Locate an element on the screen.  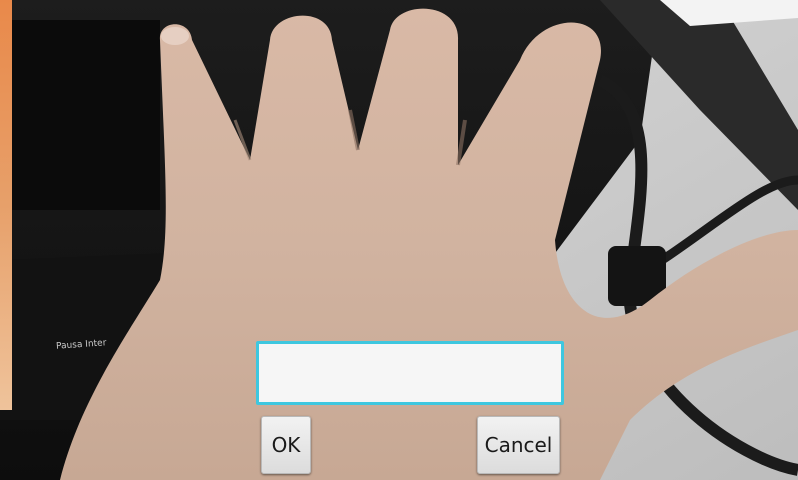
orange-edge-strip is located at coordinates (6, 205).